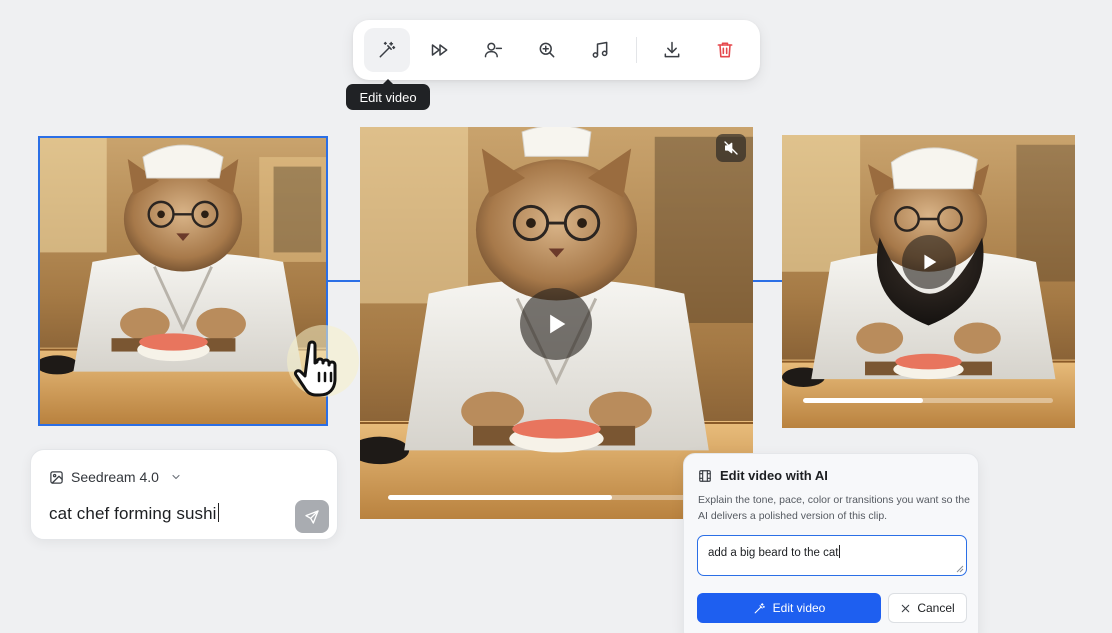  I want to click on speaker-muted-icon, so click(731, 148).